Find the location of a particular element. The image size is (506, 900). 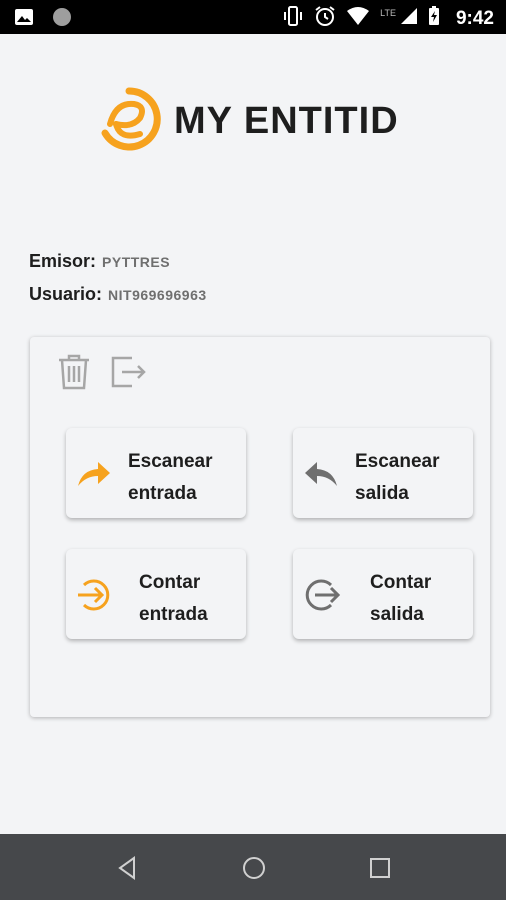

navigation-bar is located at coordinates (253, 867).